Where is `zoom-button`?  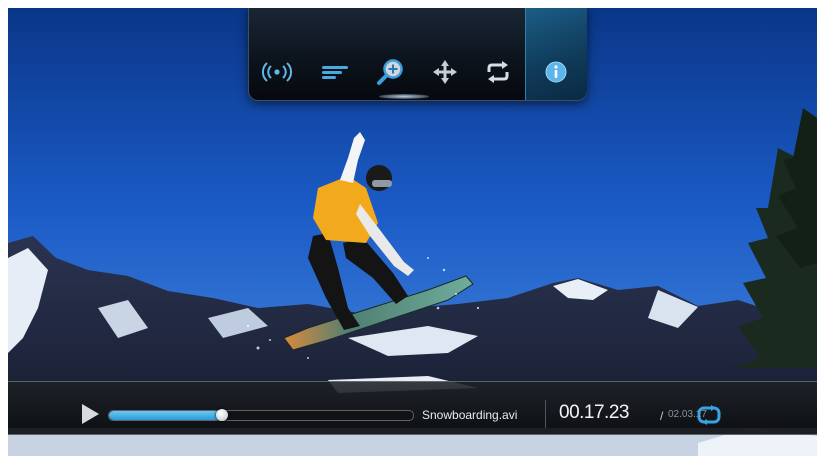
zoom-button is located at coordinates (390, 72).